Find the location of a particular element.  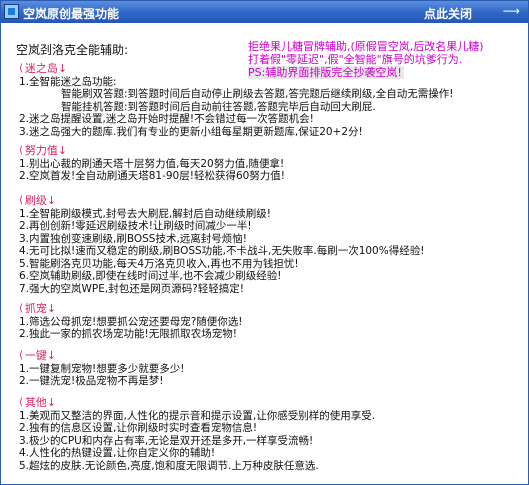

arrow-right-icon: ⟶ is located at coordinates (511, 11).